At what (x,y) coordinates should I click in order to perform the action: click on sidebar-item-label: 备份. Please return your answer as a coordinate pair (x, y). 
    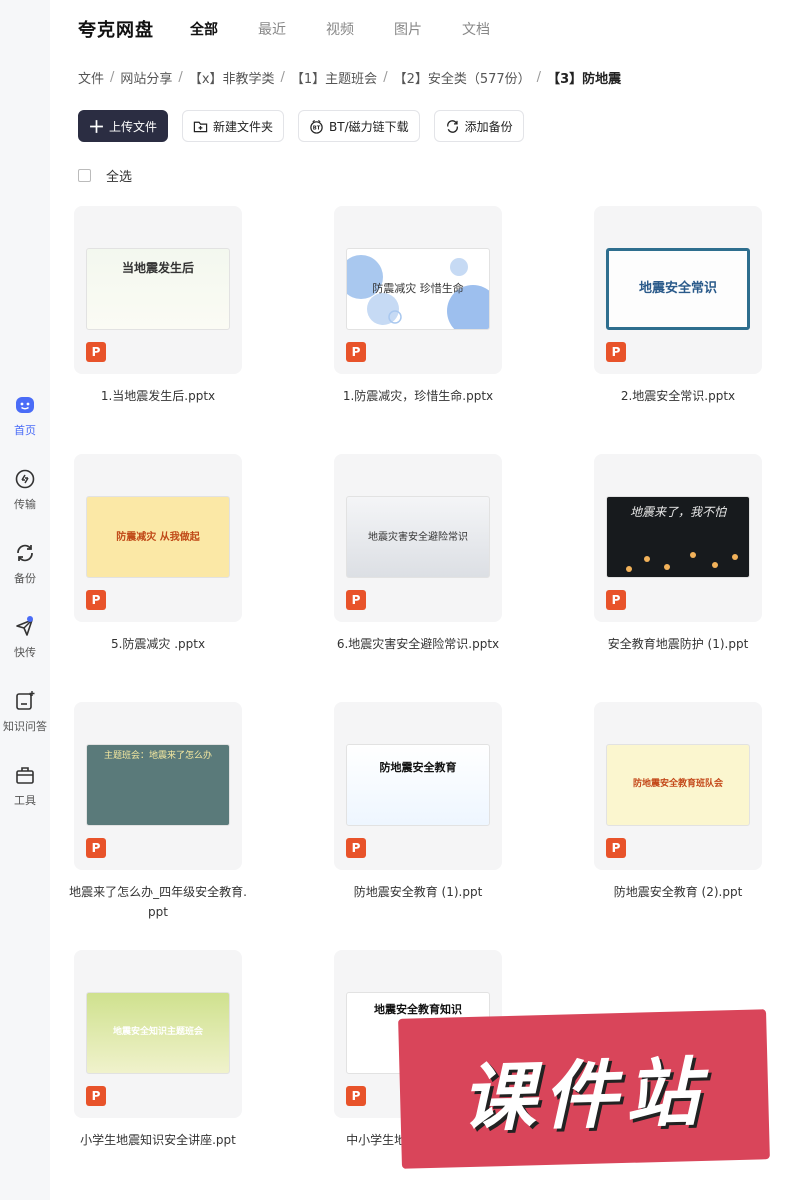
    Looking at the image, I should click on (25, 578).